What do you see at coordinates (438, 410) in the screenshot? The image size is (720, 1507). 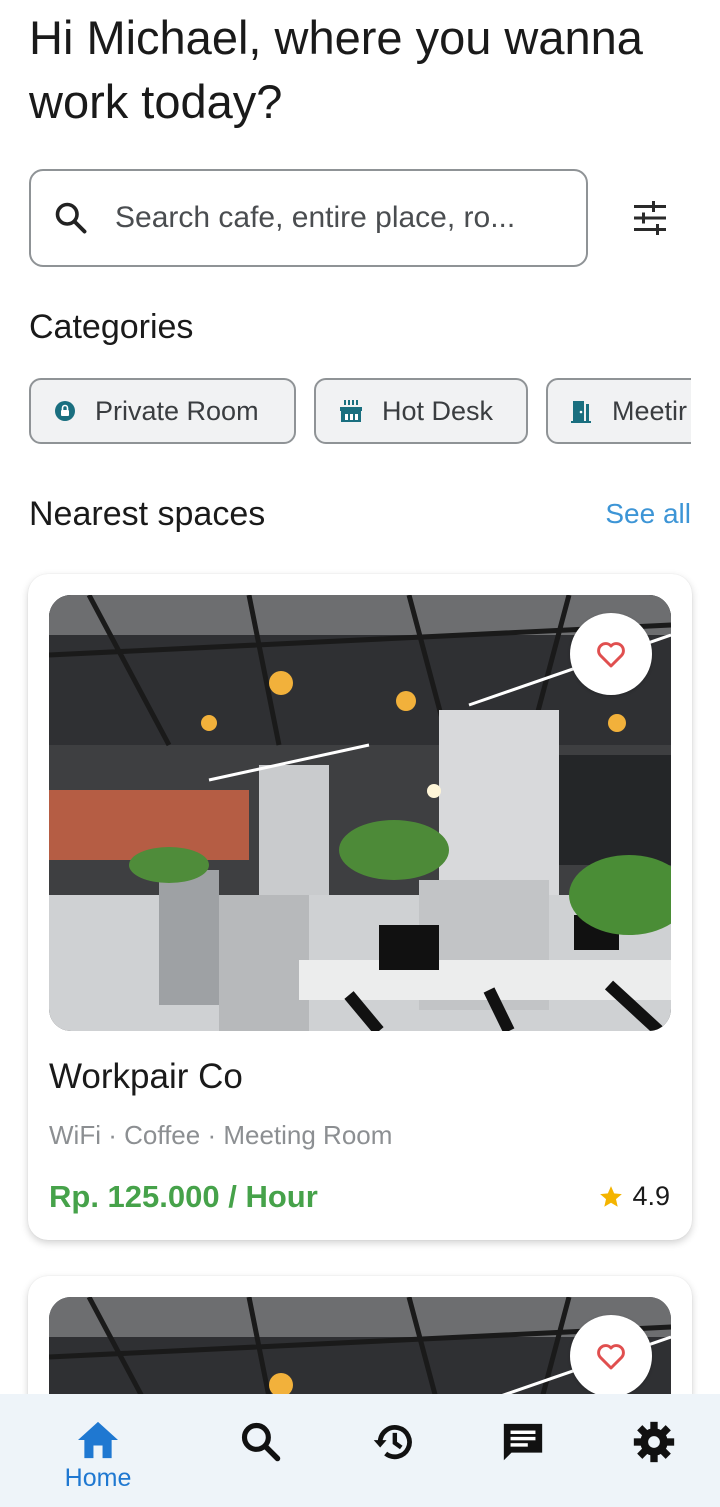 I see `category-label: Hot Desk` at bounding box center [438, 410].